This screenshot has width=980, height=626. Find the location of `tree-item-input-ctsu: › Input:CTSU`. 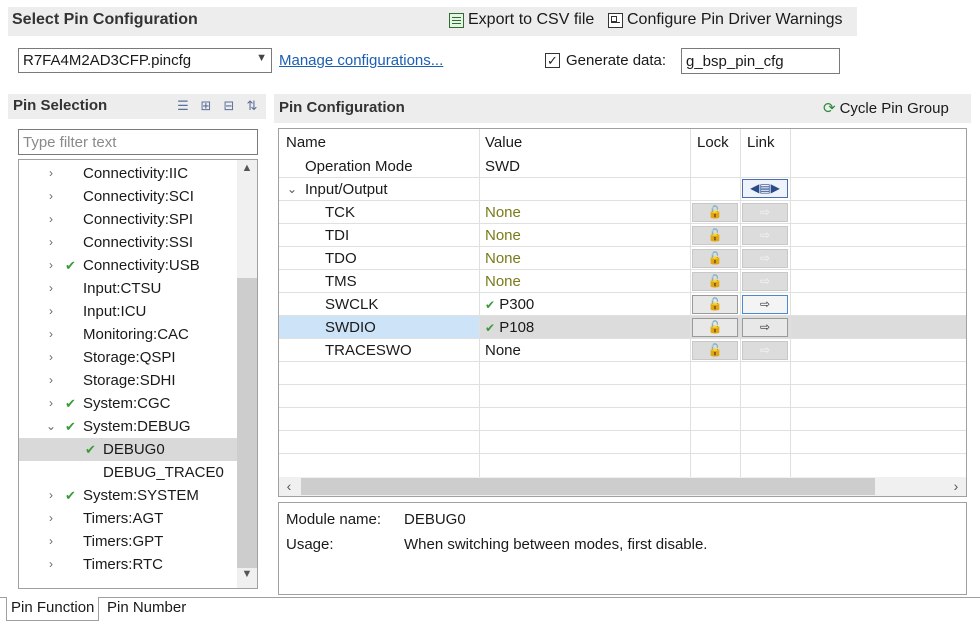

tree-item-input-ctsu: › Input:CTSU is located at coordinates (128, 288).